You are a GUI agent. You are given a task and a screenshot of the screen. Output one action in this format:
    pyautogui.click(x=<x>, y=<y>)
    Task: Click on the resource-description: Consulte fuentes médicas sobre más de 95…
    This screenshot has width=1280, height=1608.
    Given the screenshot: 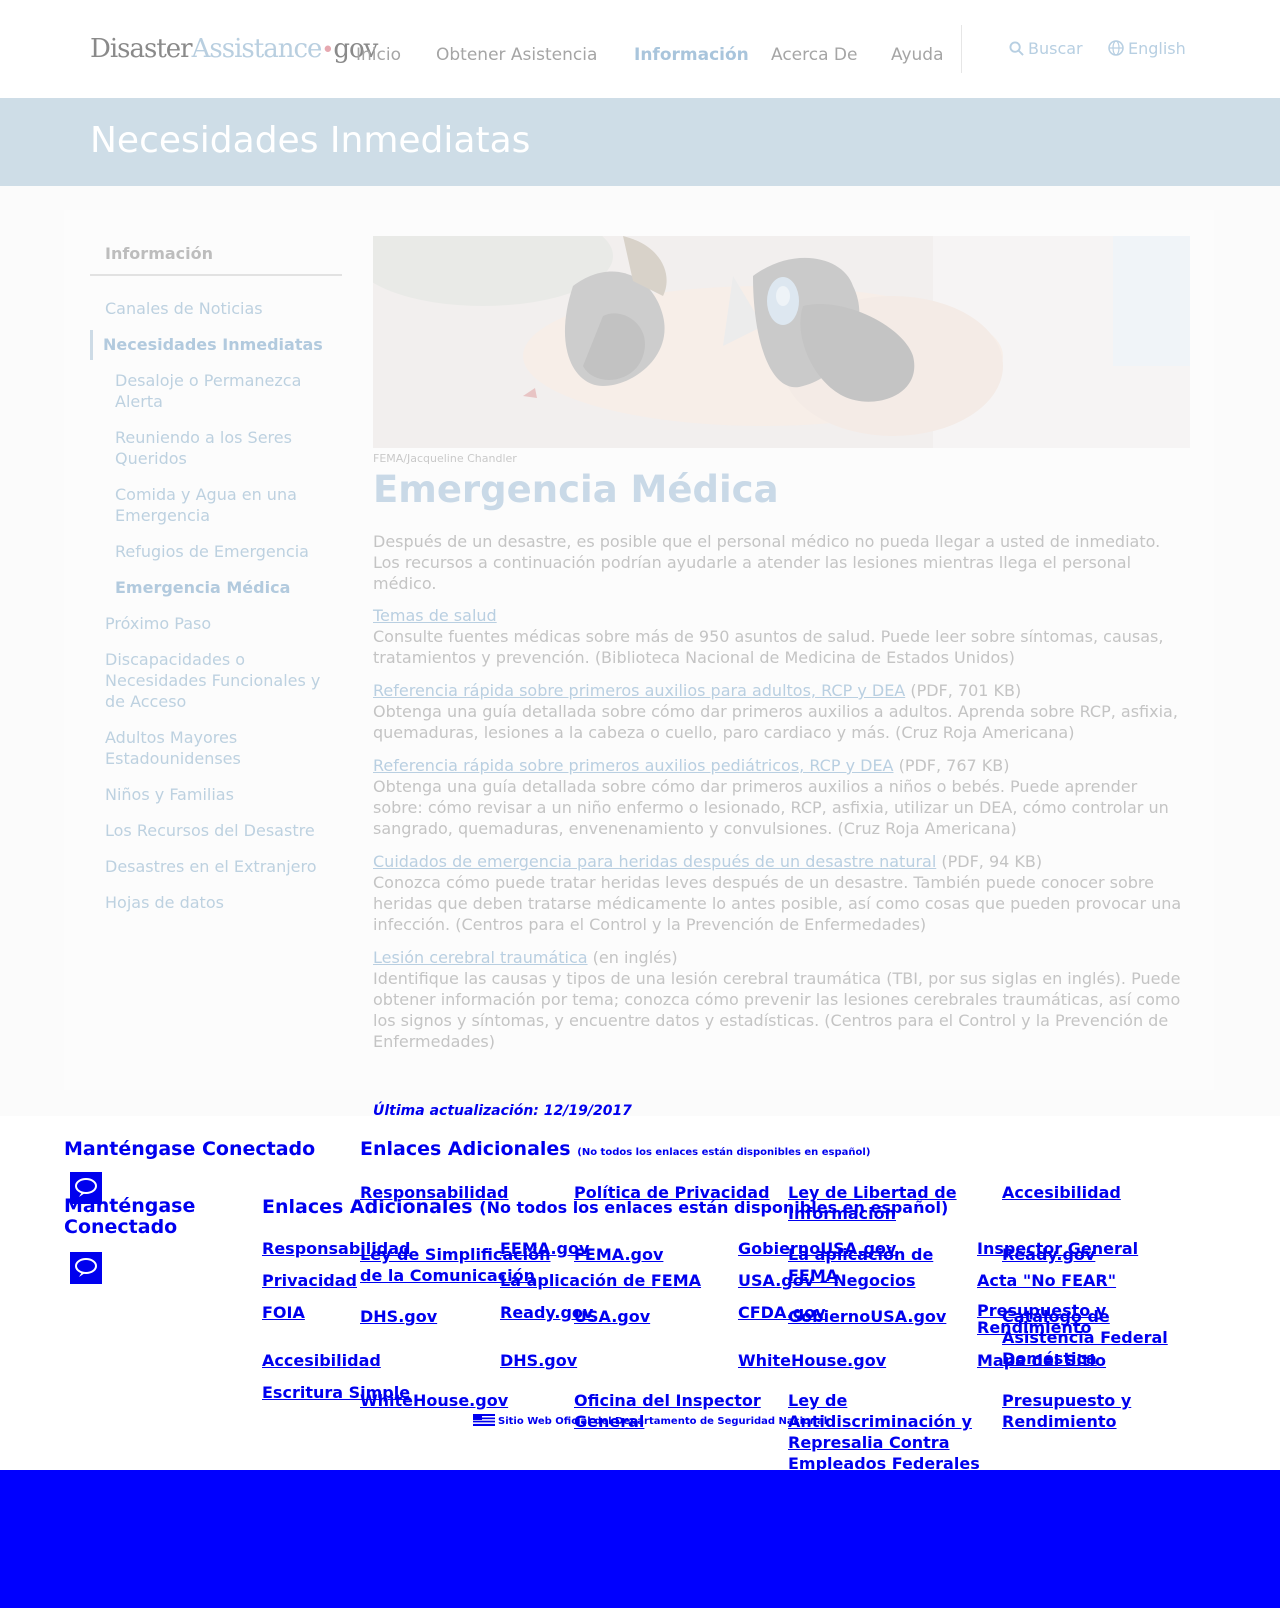 What is the action you would take?
    pyautogui.click(x=768, y=647)
    